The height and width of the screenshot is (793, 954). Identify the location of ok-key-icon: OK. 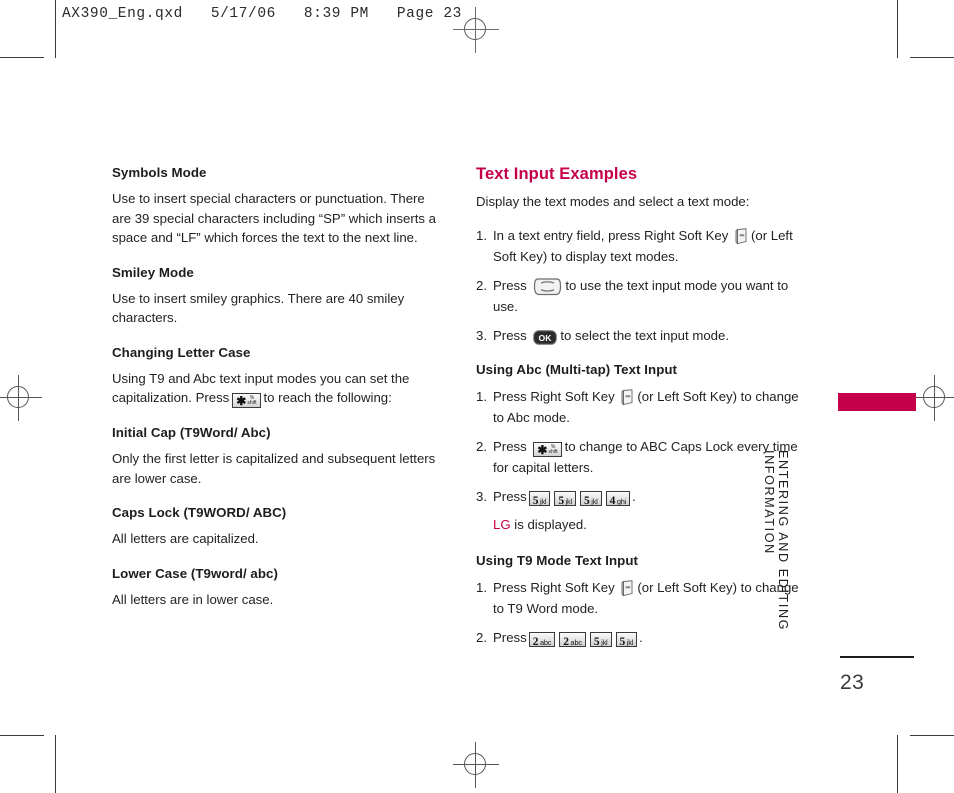
(545, 337).